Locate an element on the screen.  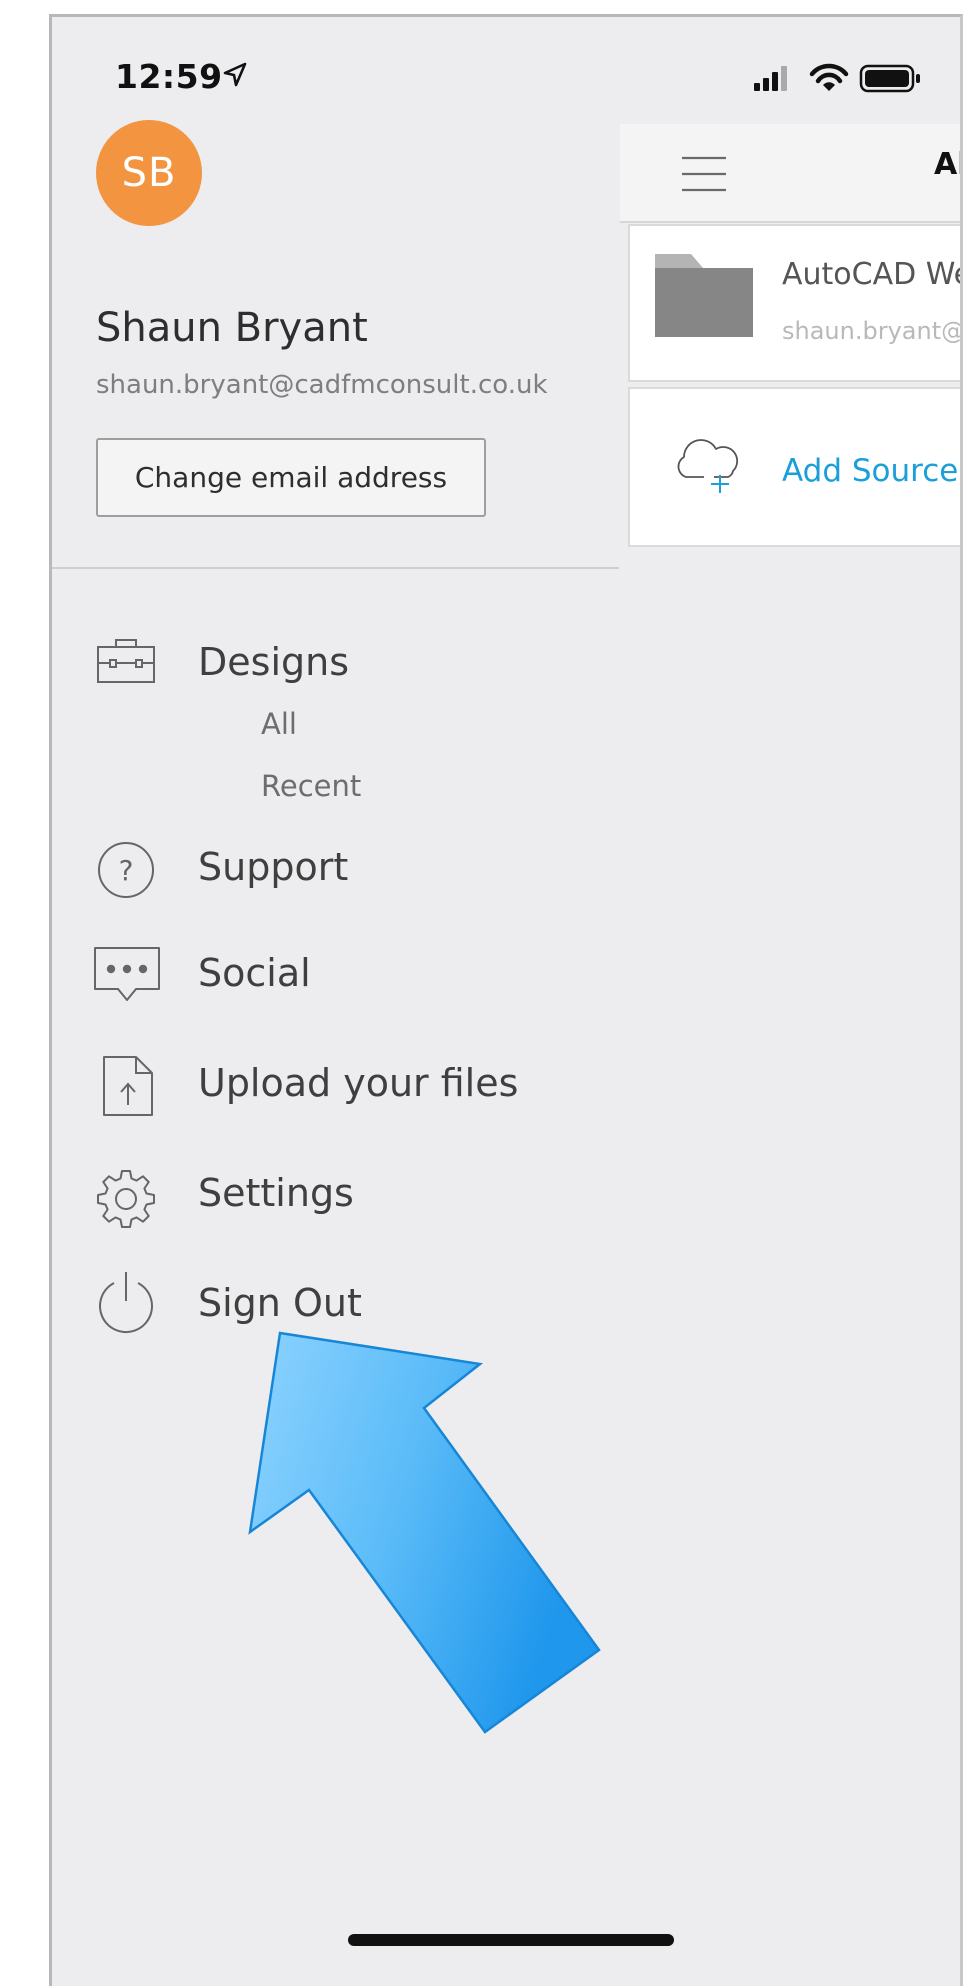
gear-icon is located at coordinates (126, 1199).